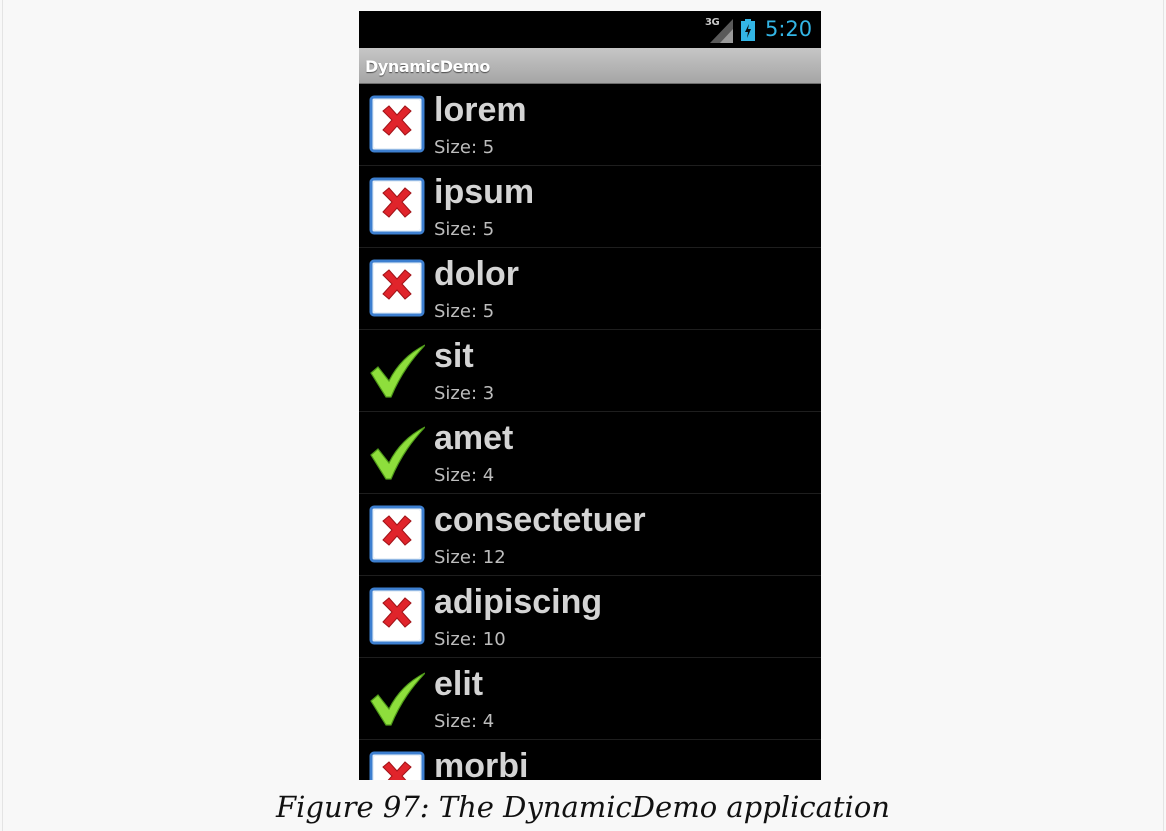 The width and height of the screenshot is (1166, 831). I want to click on title-bar: DynamicDemo, so click(590, 66).